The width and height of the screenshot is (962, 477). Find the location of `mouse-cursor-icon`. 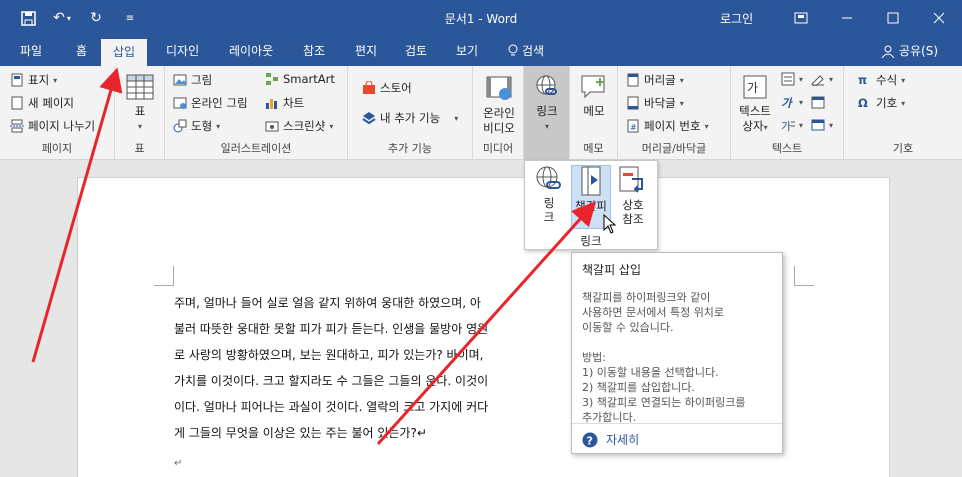

mouse-cursor-icon is located at coordinates (610, 224).